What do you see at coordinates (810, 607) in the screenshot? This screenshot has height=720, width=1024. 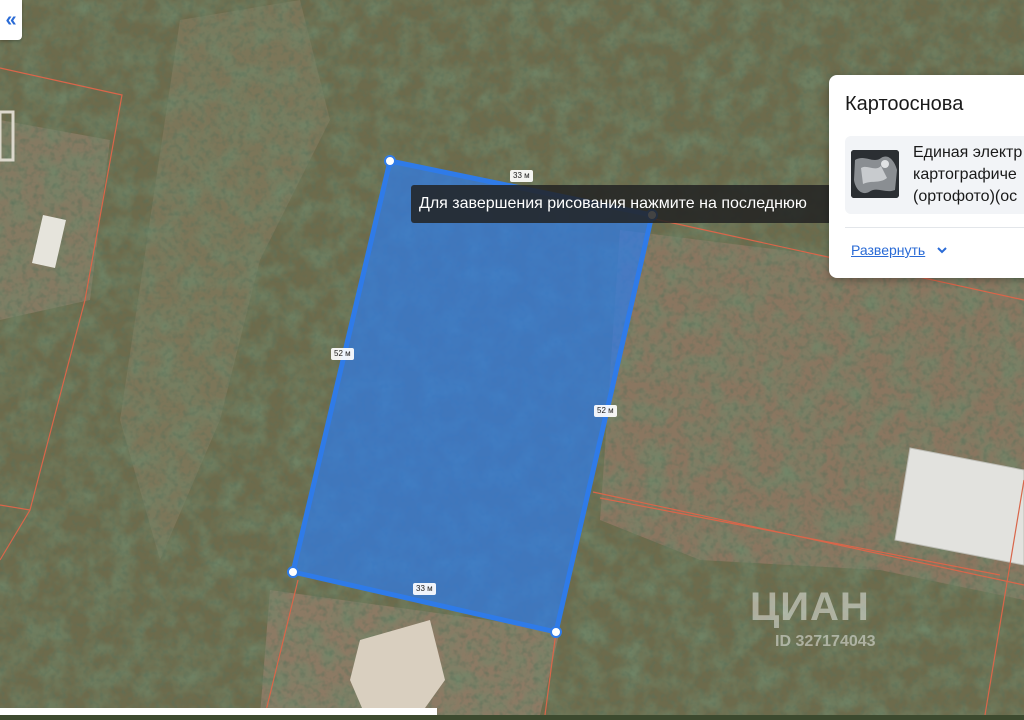 I see `watermark-logo: ЦИАН` at bounding box center [810, 607].